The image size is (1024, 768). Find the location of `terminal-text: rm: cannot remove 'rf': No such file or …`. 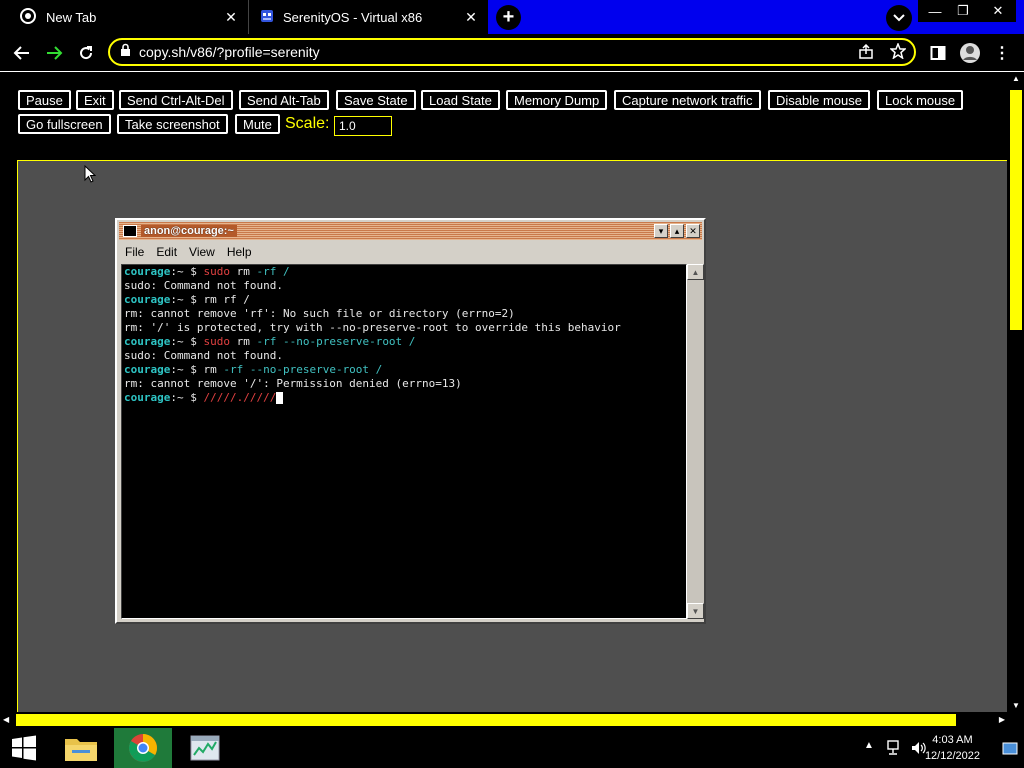

terminal-text: rm: cannot remove 'rf': No such file or … is located at coordinates (319, 313).